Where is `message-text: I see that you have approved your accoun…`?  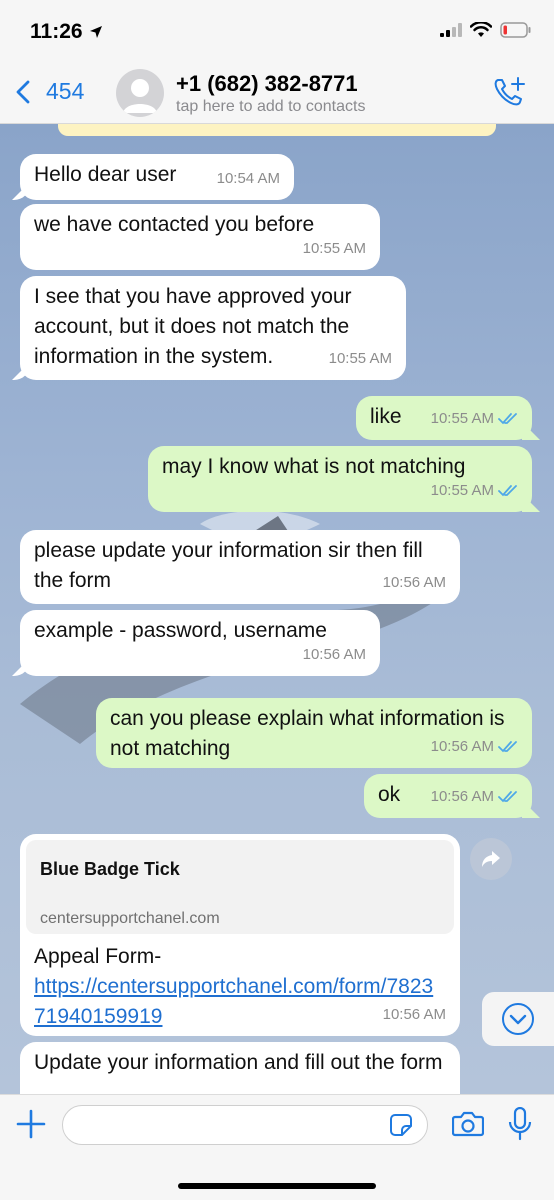 message-text: I see that you have approved your accoun… is located at coordinates (193, 326).